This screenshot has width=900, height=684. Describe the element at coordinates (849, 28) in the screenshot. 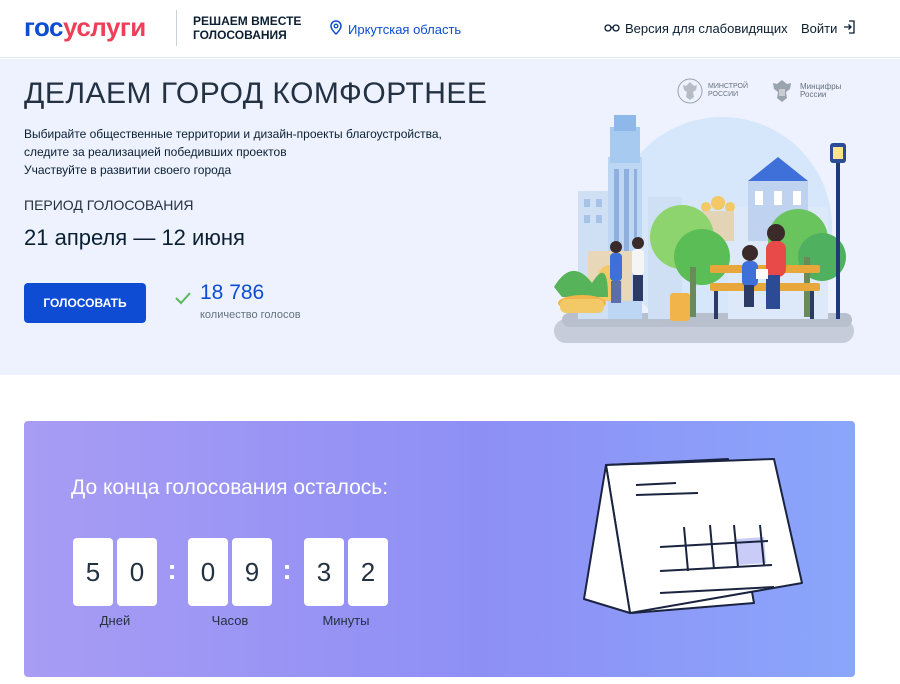

I see `login-arrow-icon` at that location.